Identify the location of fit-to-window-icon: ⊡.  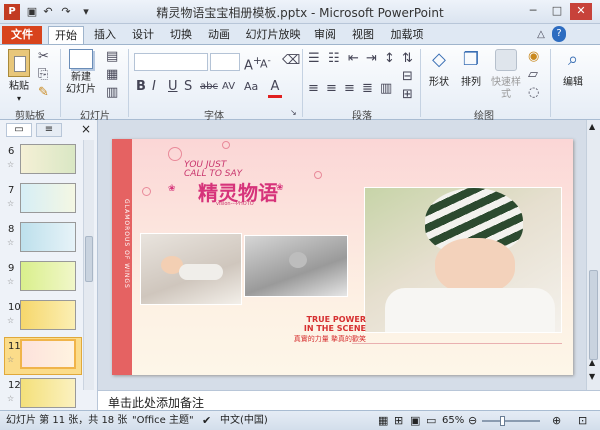
(582, 421).